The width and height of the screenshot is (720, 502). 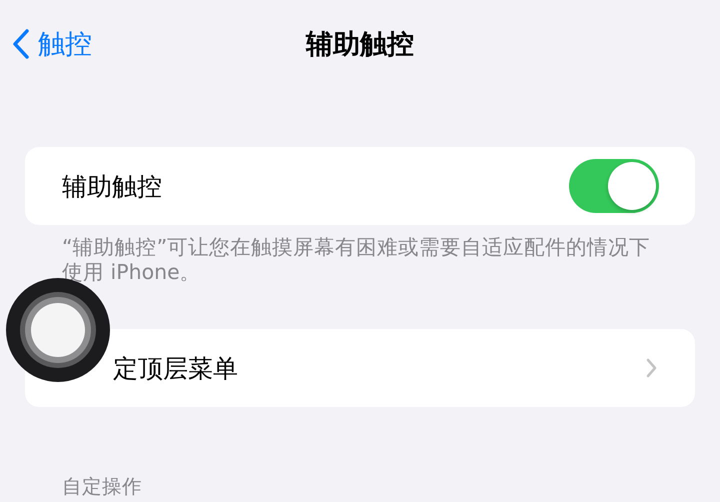 What do you see at coordinates (21, 44) in the screenshot?
I see `chevron-left-icon` at bounding box center [21, 44].